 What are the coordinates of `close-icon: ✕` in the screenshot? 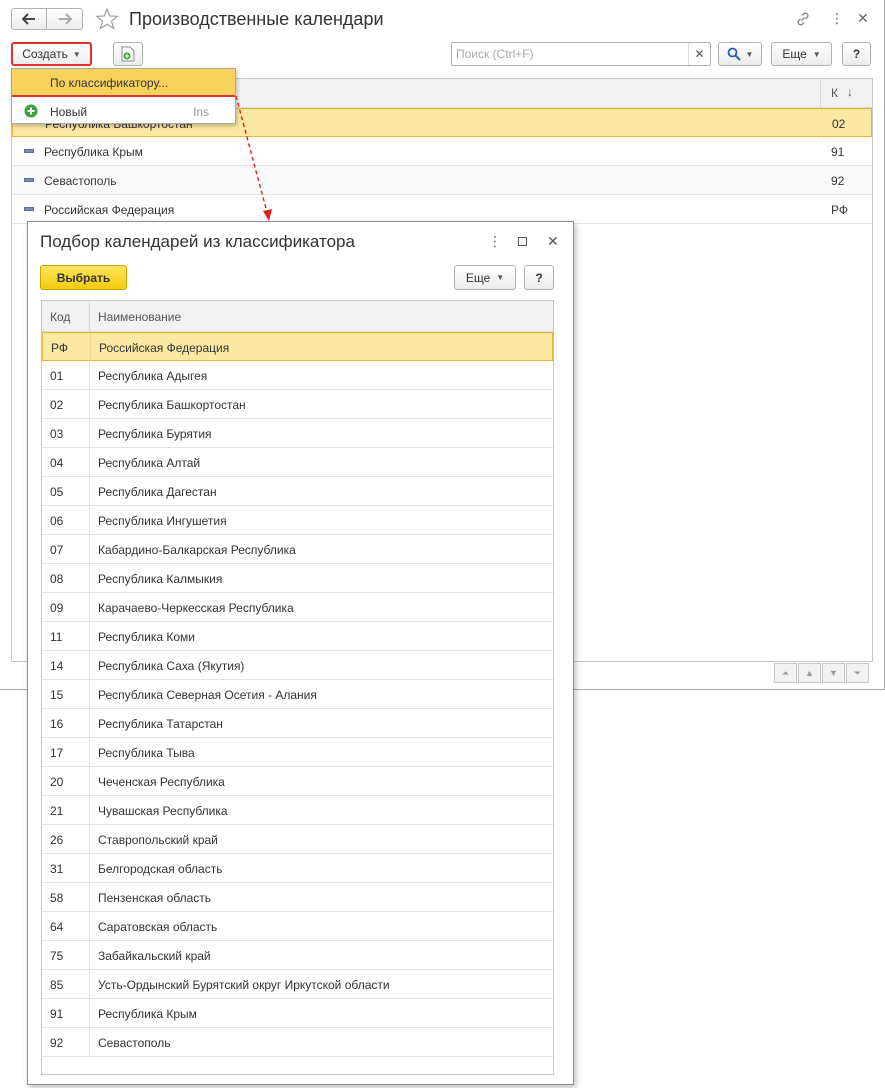 It's located at (553, 241).